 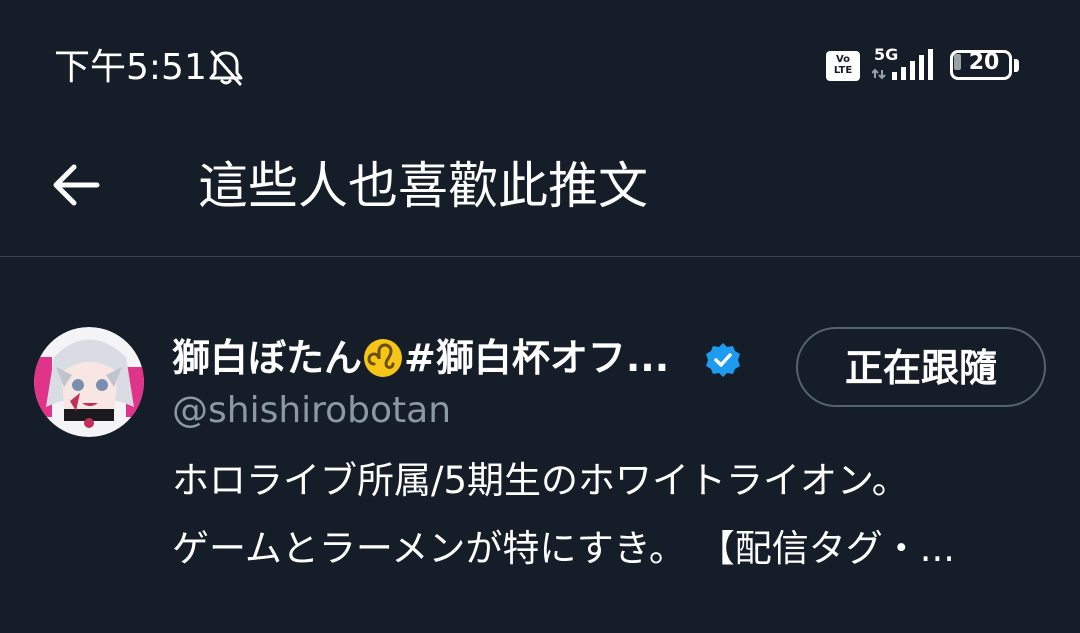 I want to click on bio-line: ホロライブ所属/5期生のホワイトライオン。, so click(x=540, y=480).